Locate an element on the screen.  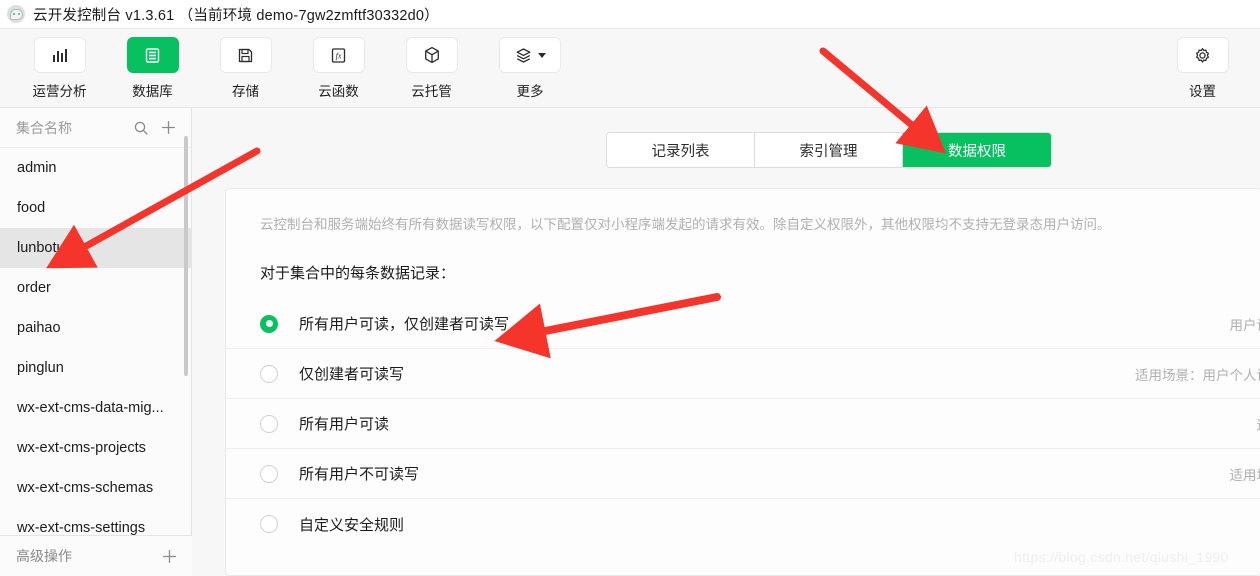
toolbar-item-database: 数据库 is located at coordinates (152, 68).